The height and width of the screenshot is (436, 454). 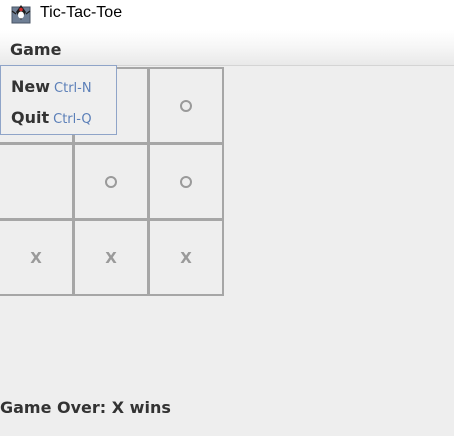 I want to click on menu-bar: Game, so click(x=227, y=48).